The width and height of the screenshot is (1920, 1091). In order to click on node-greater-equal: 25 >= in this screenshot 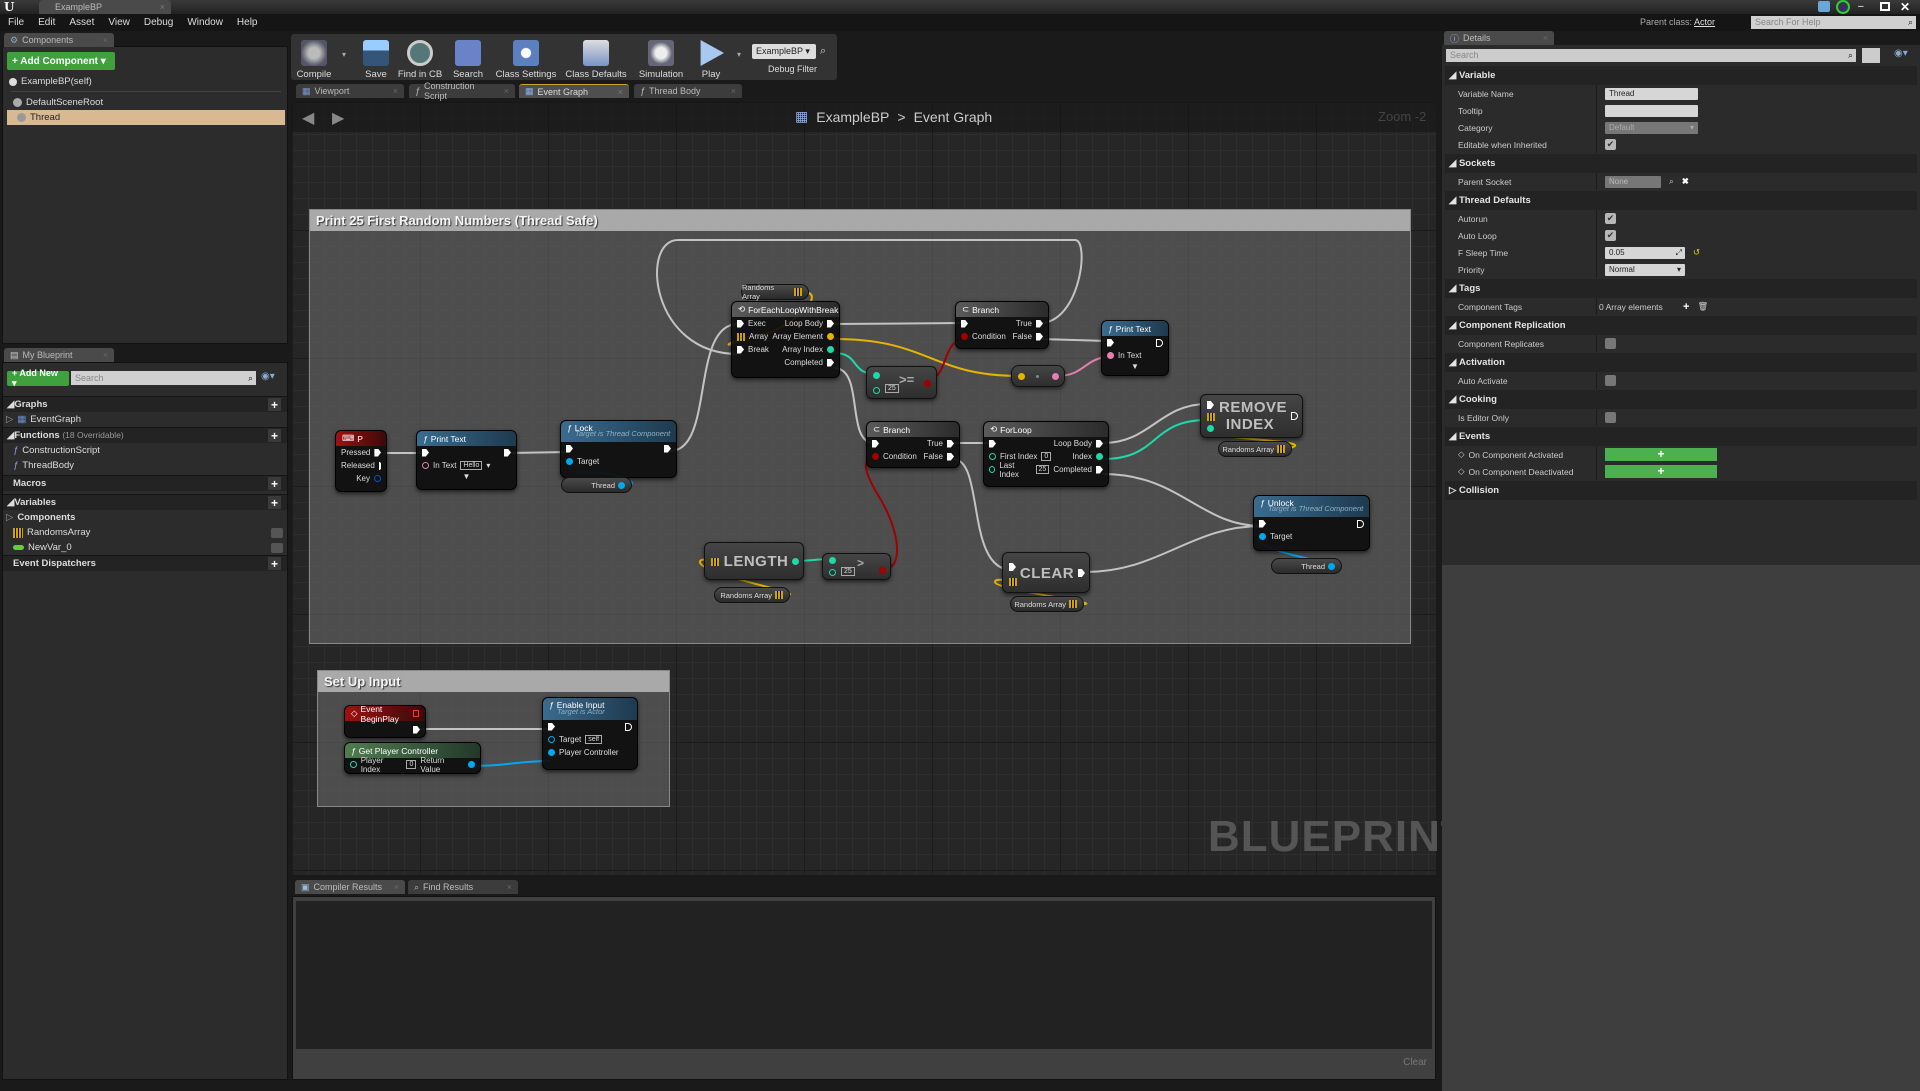, I will do `click(901, 382)`.